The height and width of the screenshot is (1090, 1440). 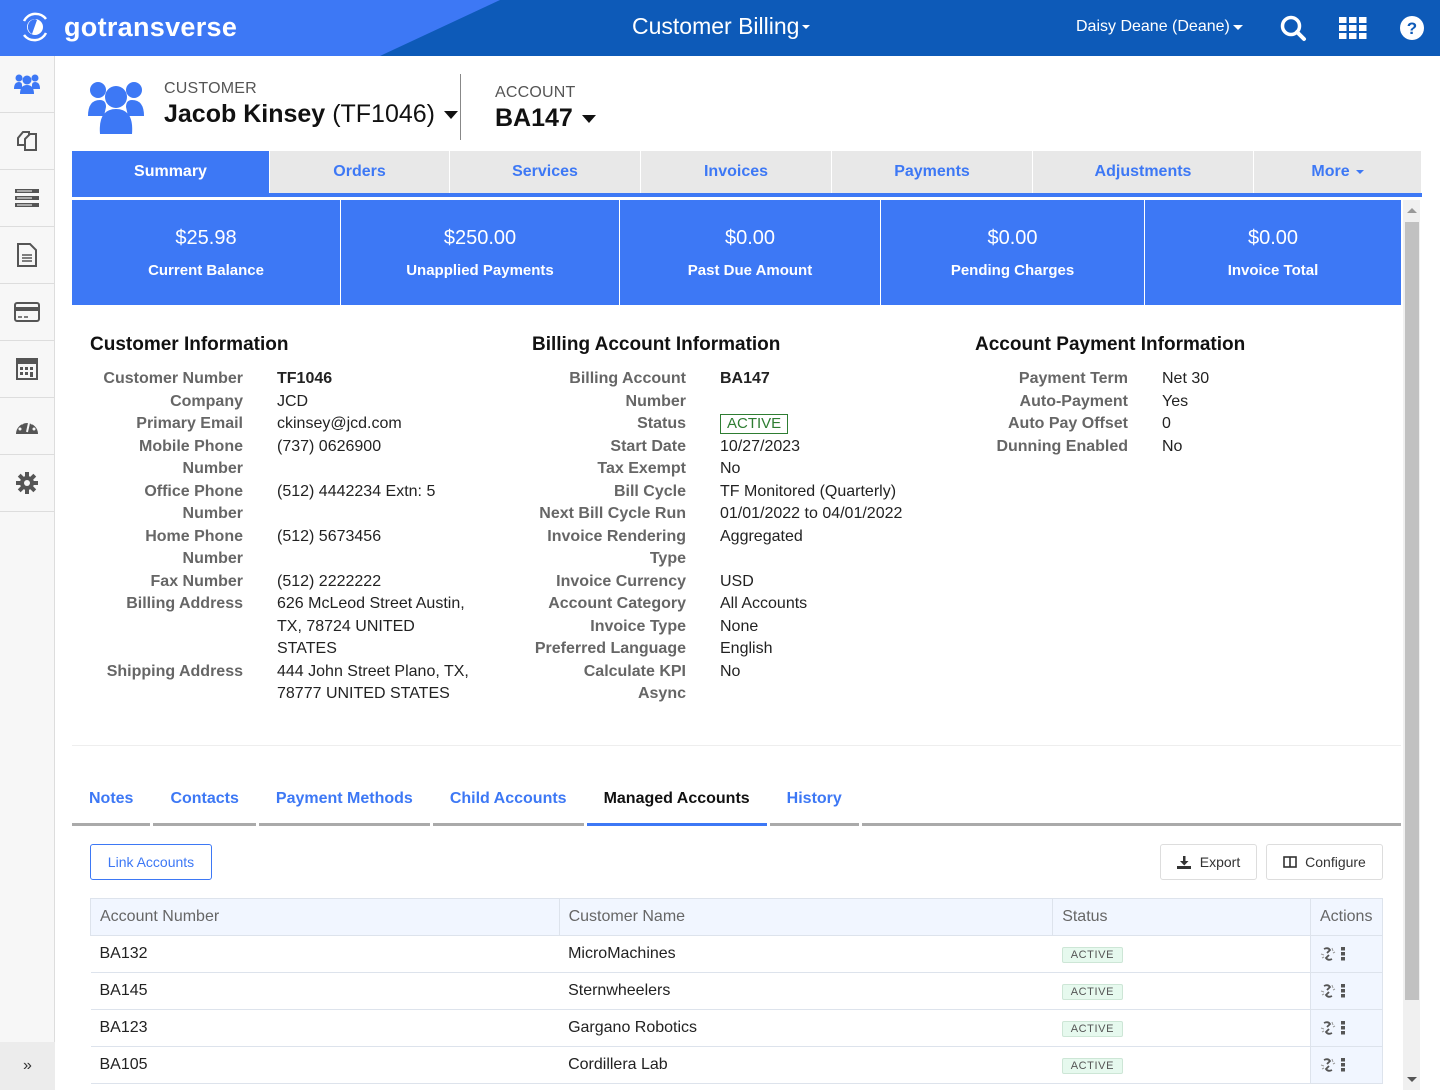 I want to click on field-label: Home Phone Number, so click(x=194, y=547).